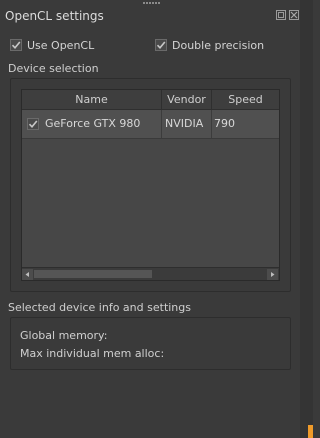 Image resolution: width=320 pixels, height=438 pixels. I want to click on scroll-left-icon, so click(27, 274).